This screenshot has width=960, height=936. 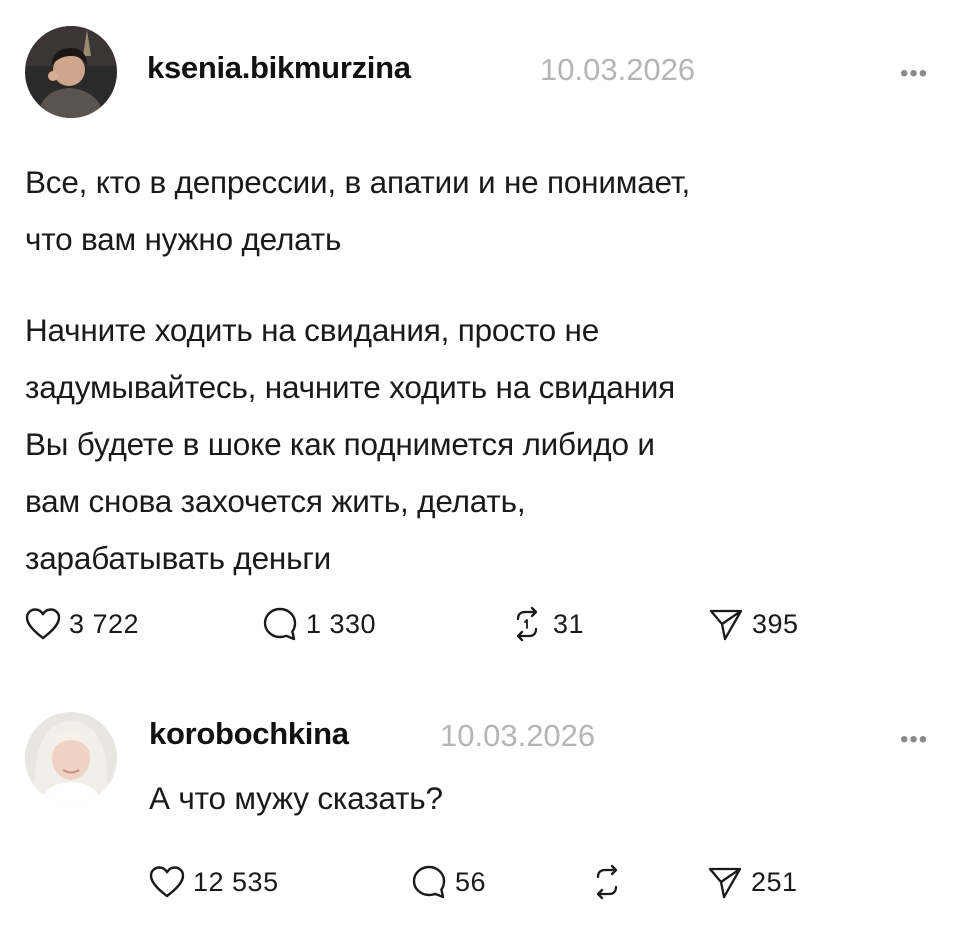 I want to click on post-timestamp: 10.03.2026, so click(x=618, y=69).